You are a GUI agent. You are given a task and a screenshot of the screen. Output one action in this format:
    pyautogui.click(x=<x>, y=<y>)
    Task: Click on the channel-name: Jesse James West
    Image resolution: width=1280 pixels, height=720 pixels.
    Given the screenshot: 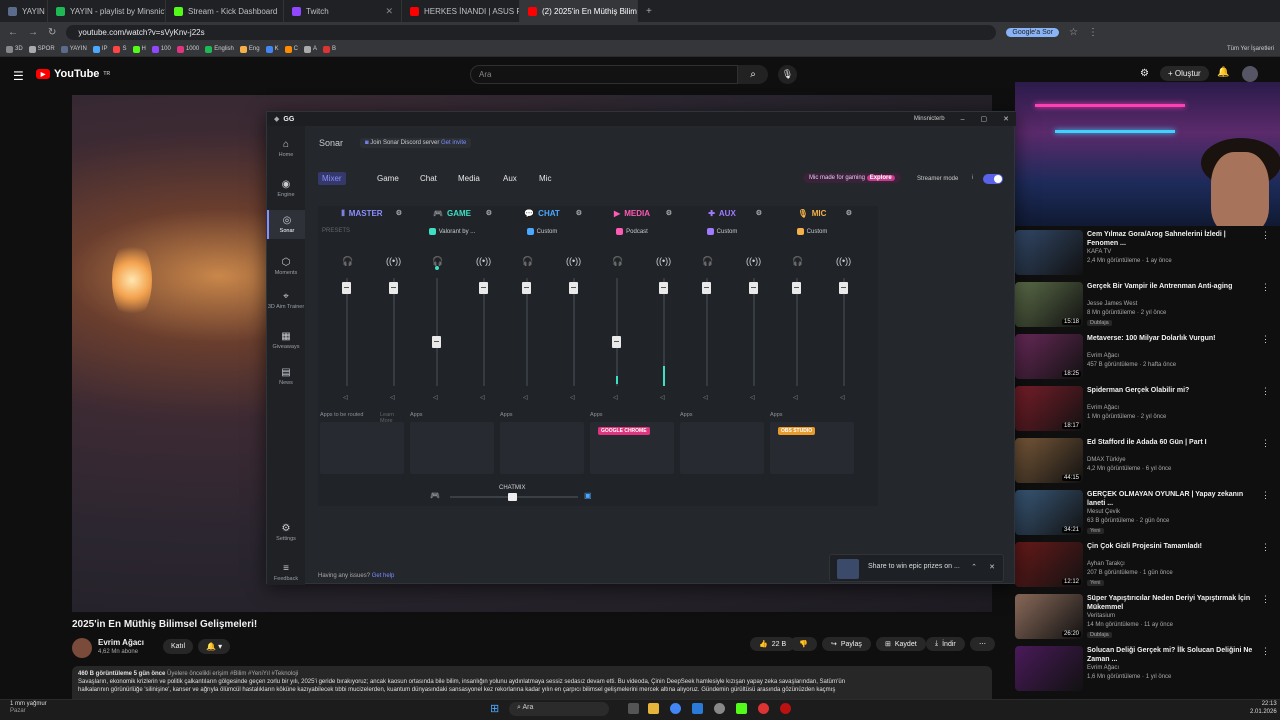 What is the action you would take?
    pyautogui.click(x=1112, y=304)
    